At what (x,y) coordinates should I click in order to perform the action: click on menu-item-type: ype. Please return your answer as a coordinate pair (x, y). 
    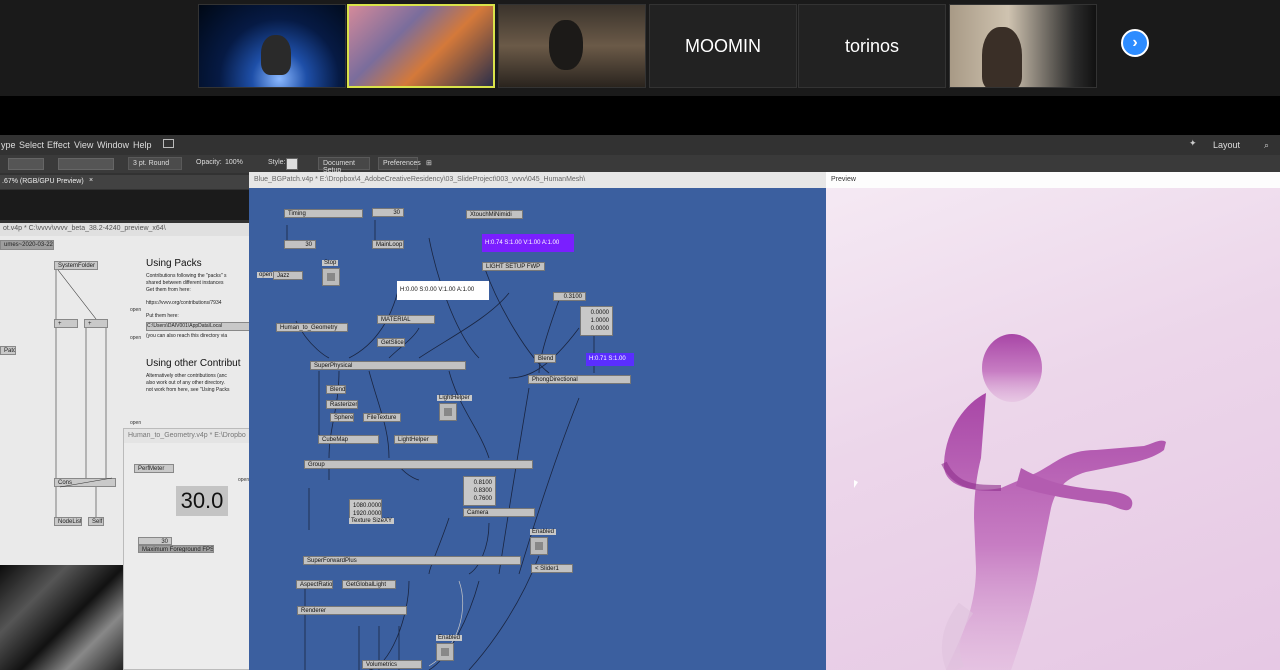
    Looking at the image, I should click on (8, 145).